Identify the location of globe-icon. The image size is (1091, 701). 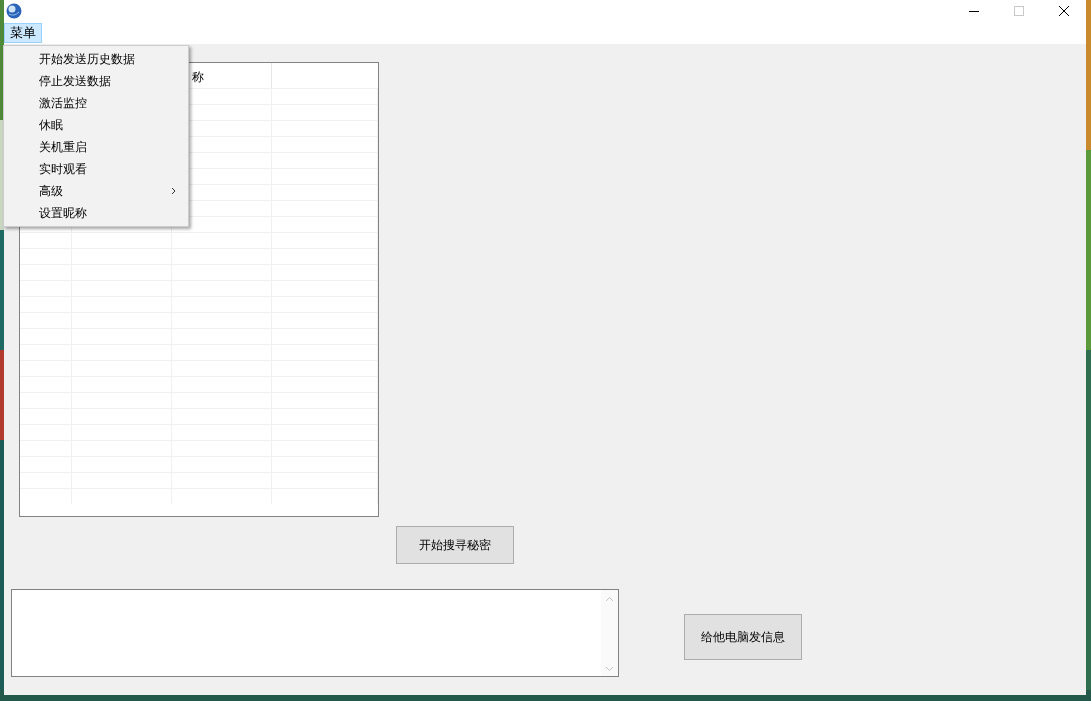
(14, 11).